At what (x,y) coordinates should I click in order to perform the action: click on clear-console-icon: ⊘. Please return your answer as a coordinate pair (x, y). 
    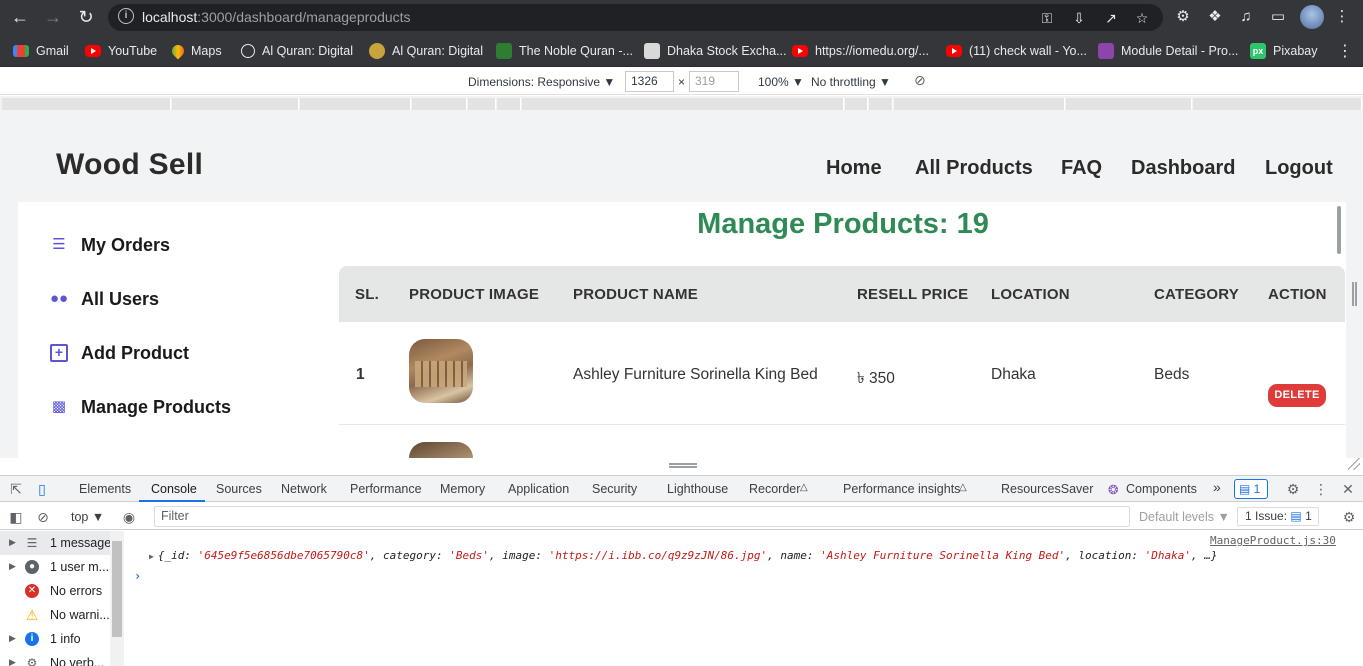
    Looking at the image, I should click on (43, 517).